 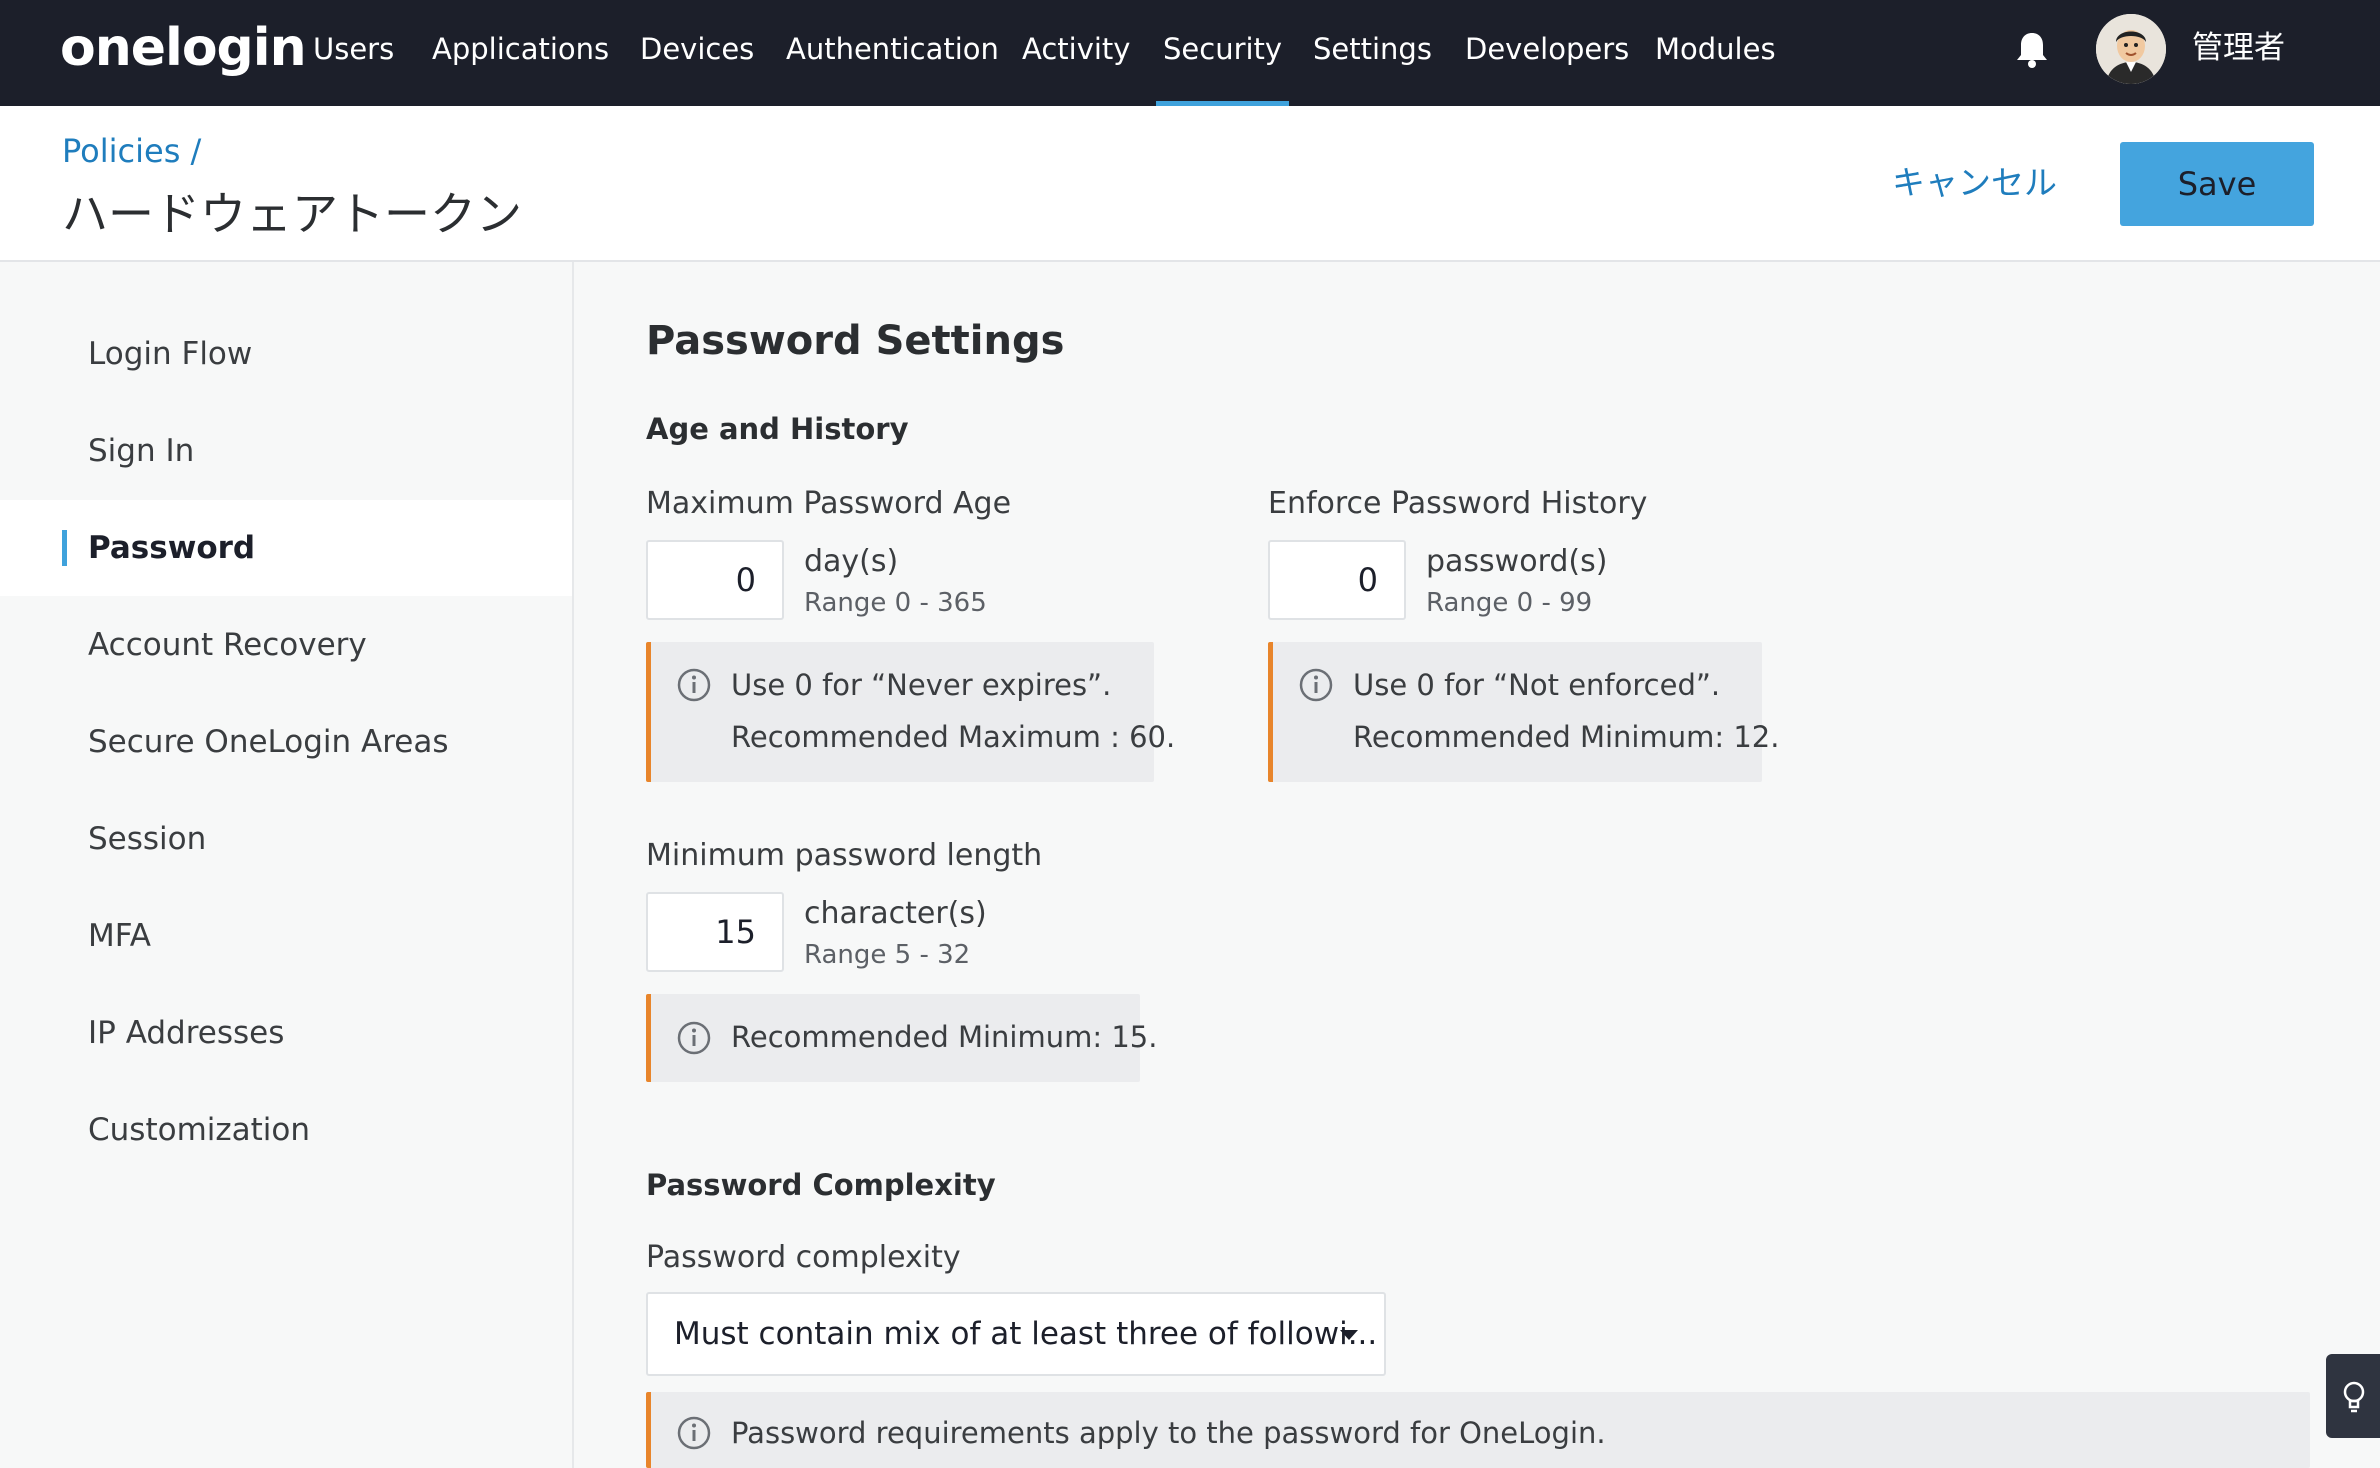 I want to click on nav-security: Security, so click(x=1222, y=53).